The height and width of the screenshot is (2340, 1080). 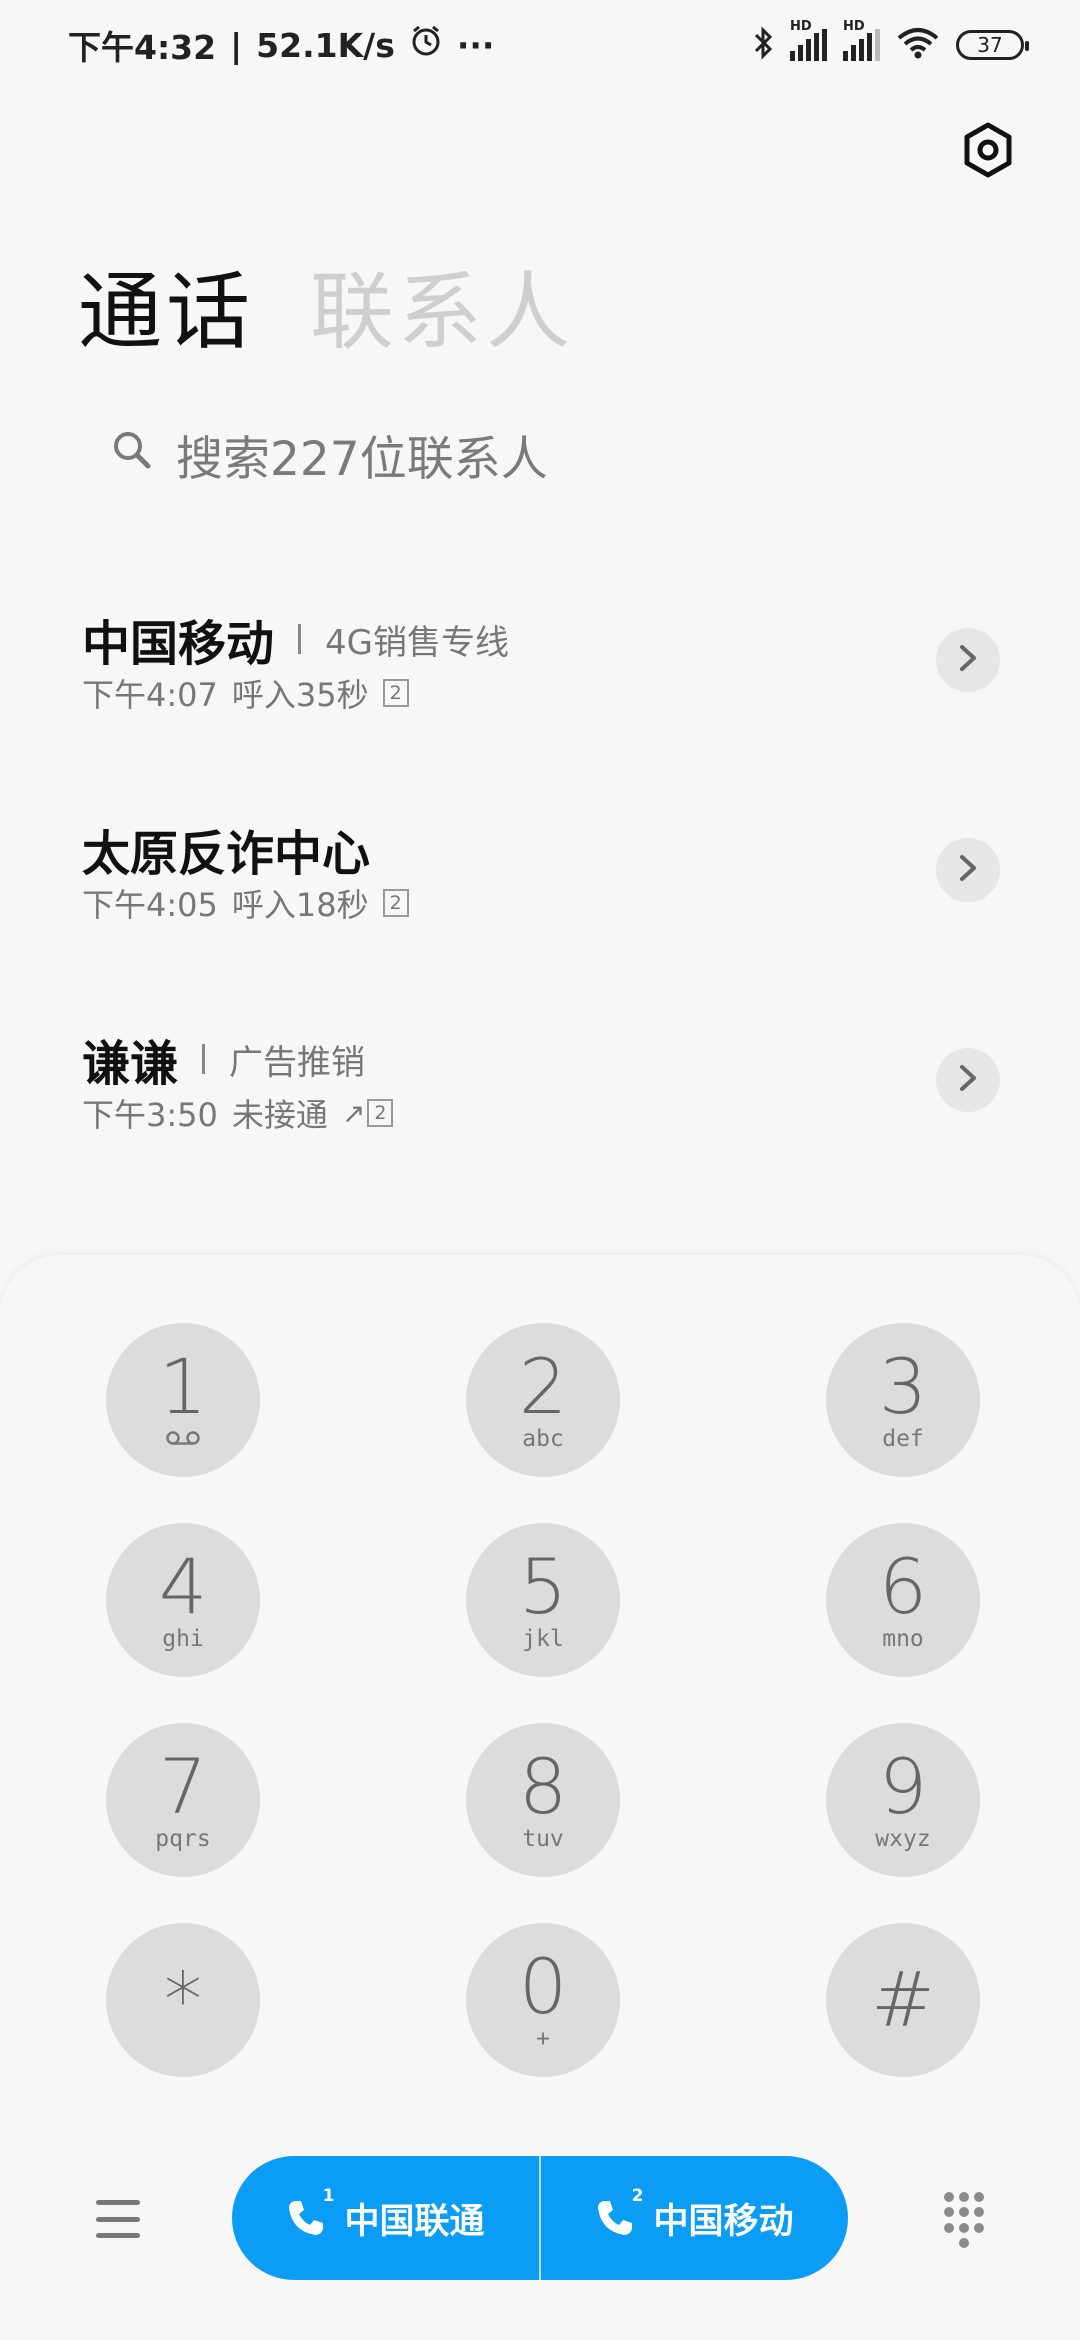 What do you see at coordinates (903, 1586) in the screenshot?
I see `dial-digit: 6` at bounding box center [903, 1586].